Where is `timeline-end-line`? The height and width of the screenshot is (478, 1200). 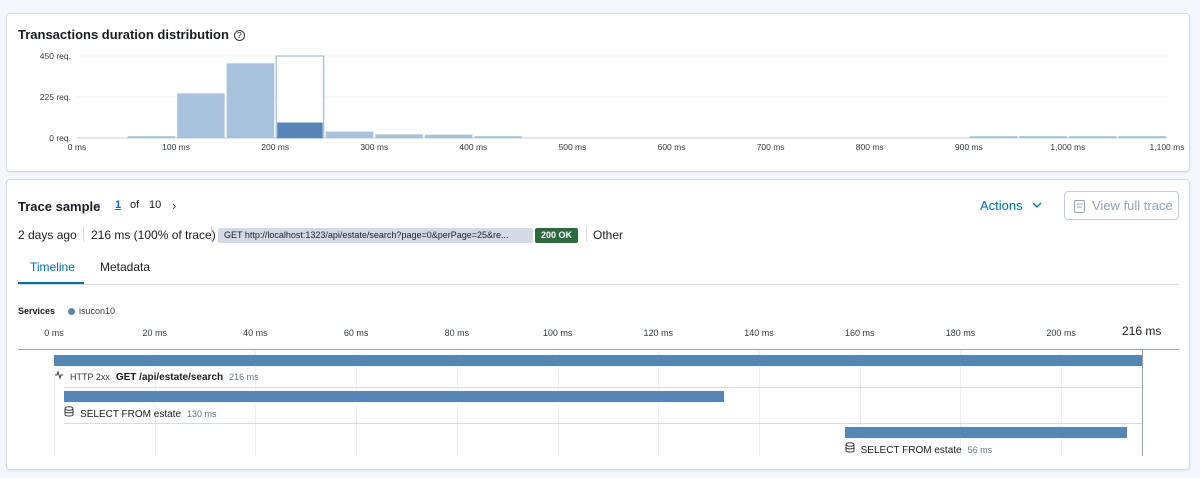 timeline-end-line is located at coordinates (1142, 403).